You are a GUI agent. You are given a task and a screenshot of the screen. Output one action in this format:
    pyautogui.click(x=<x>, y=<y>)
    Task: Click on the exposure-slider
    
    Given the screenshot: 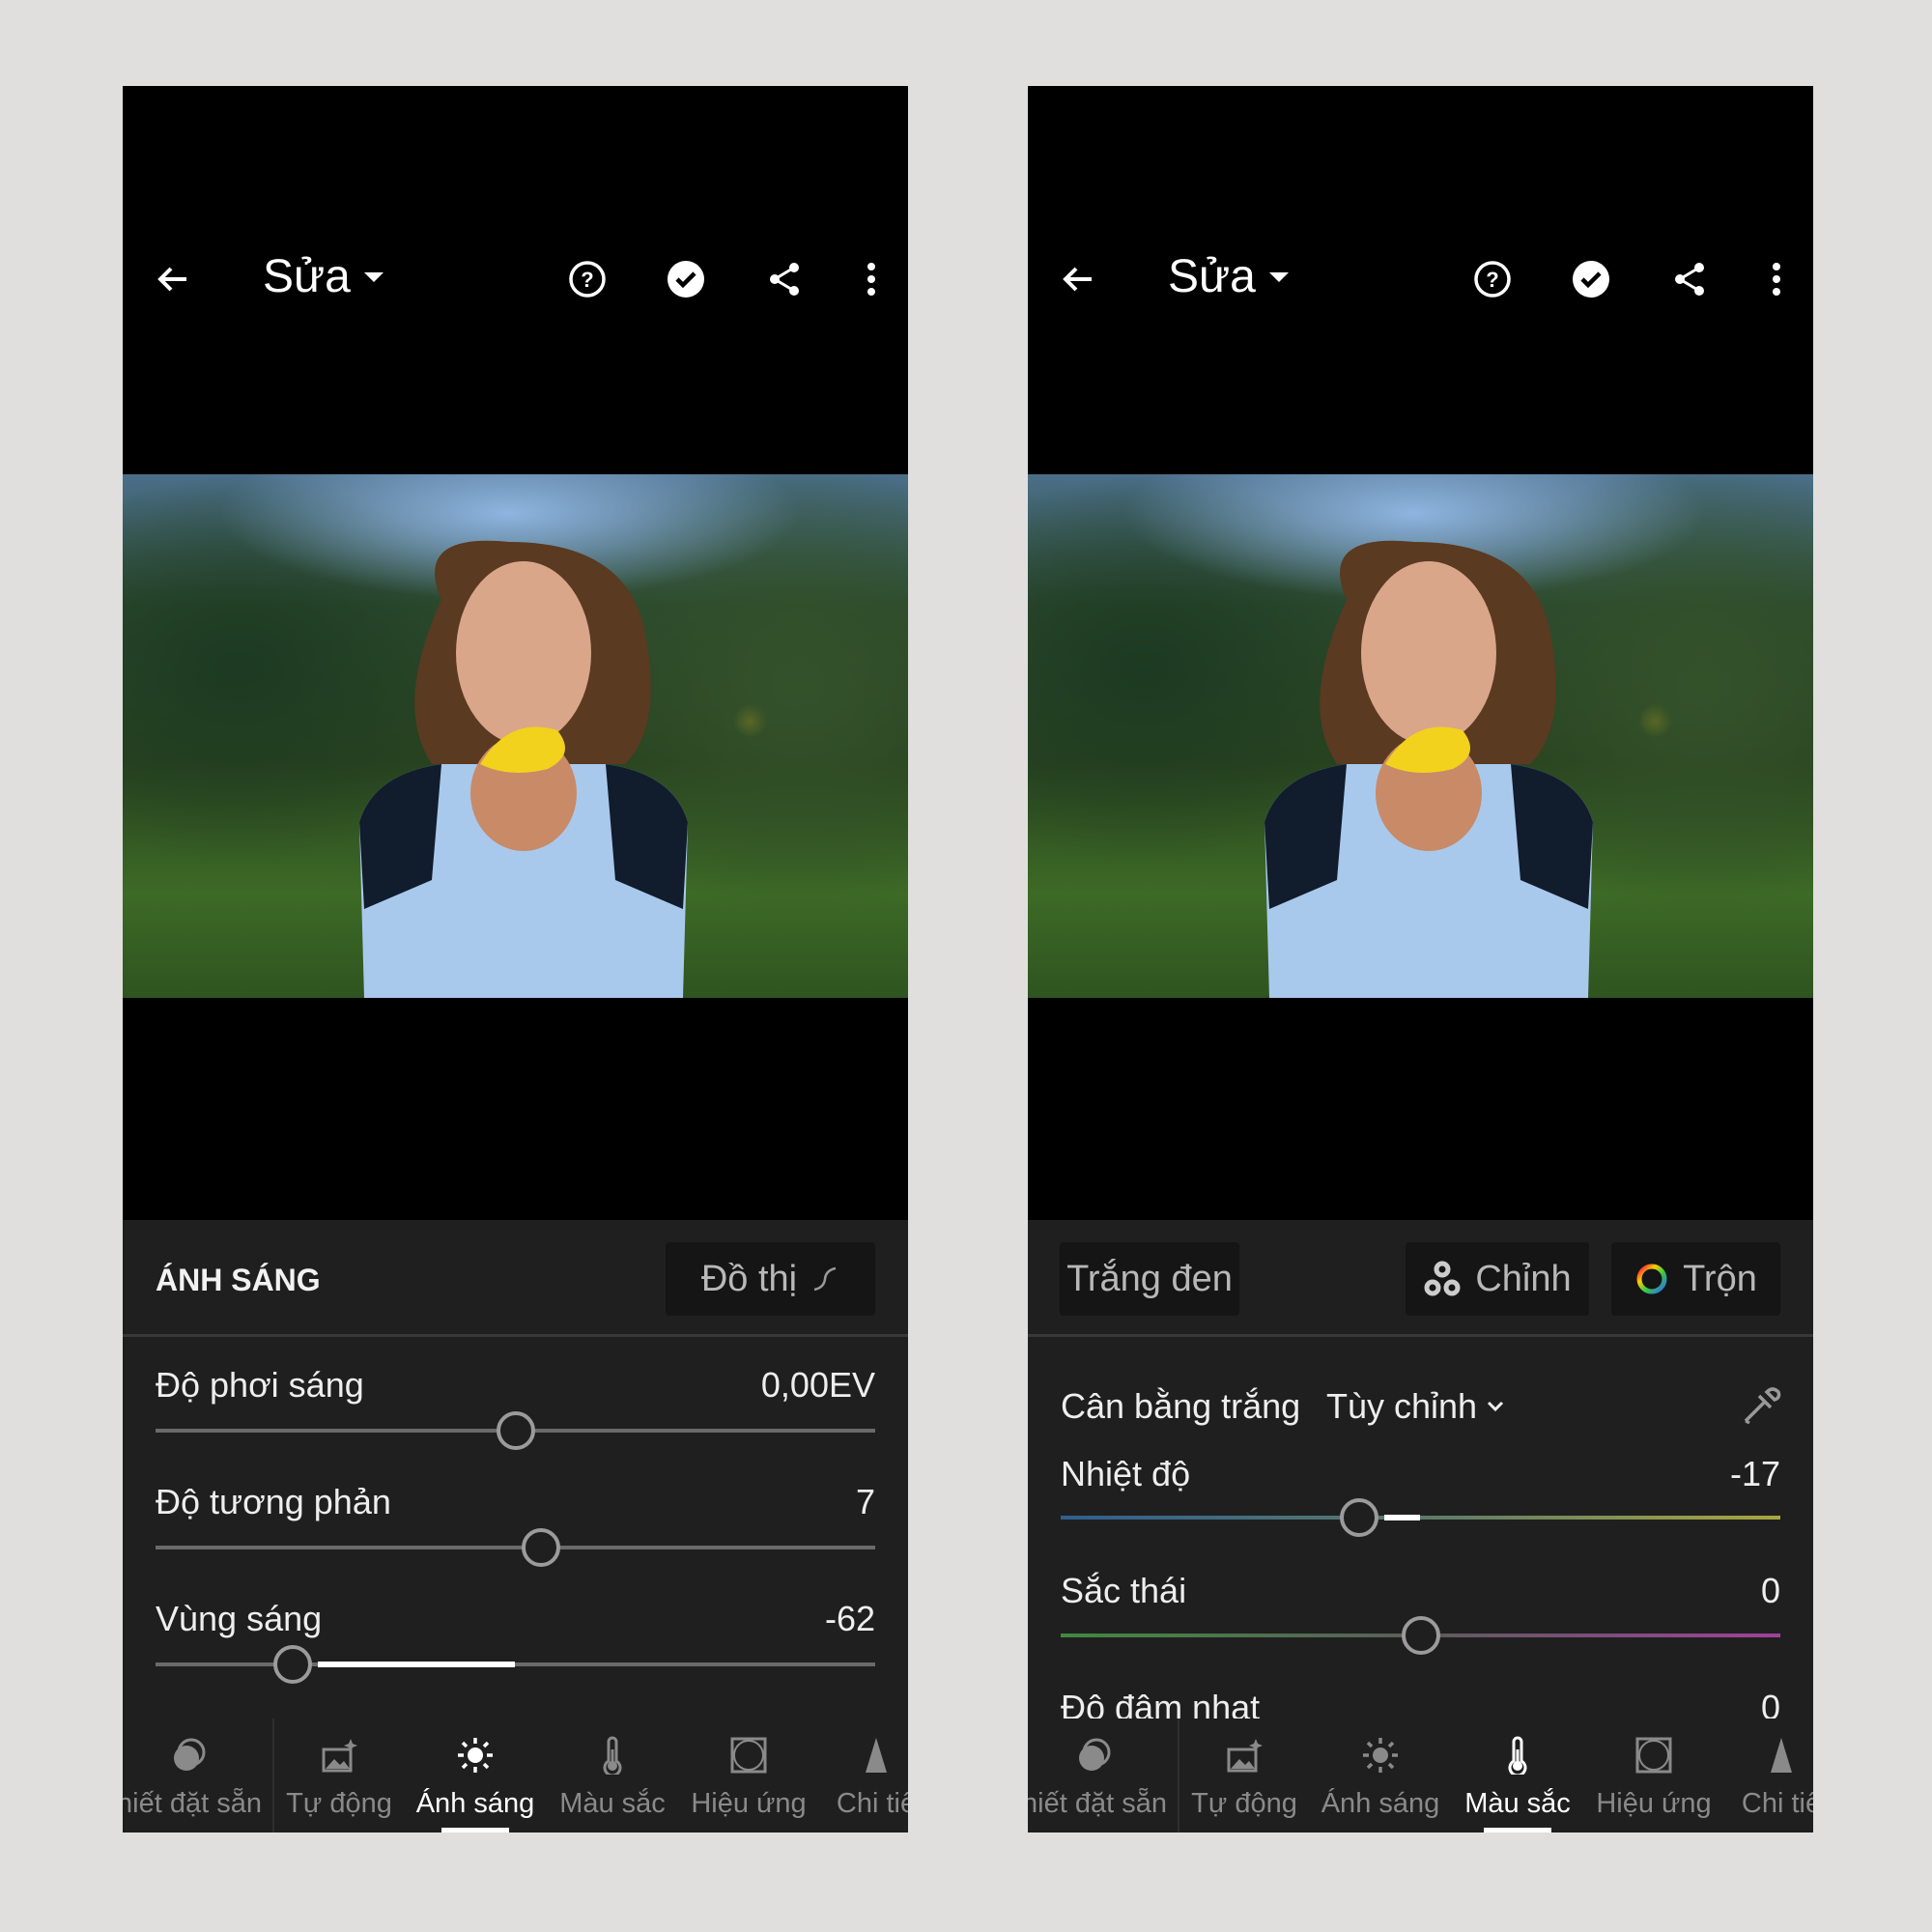 What is the action you would take?
    pyautogui.click(x=515, y=1430)
    